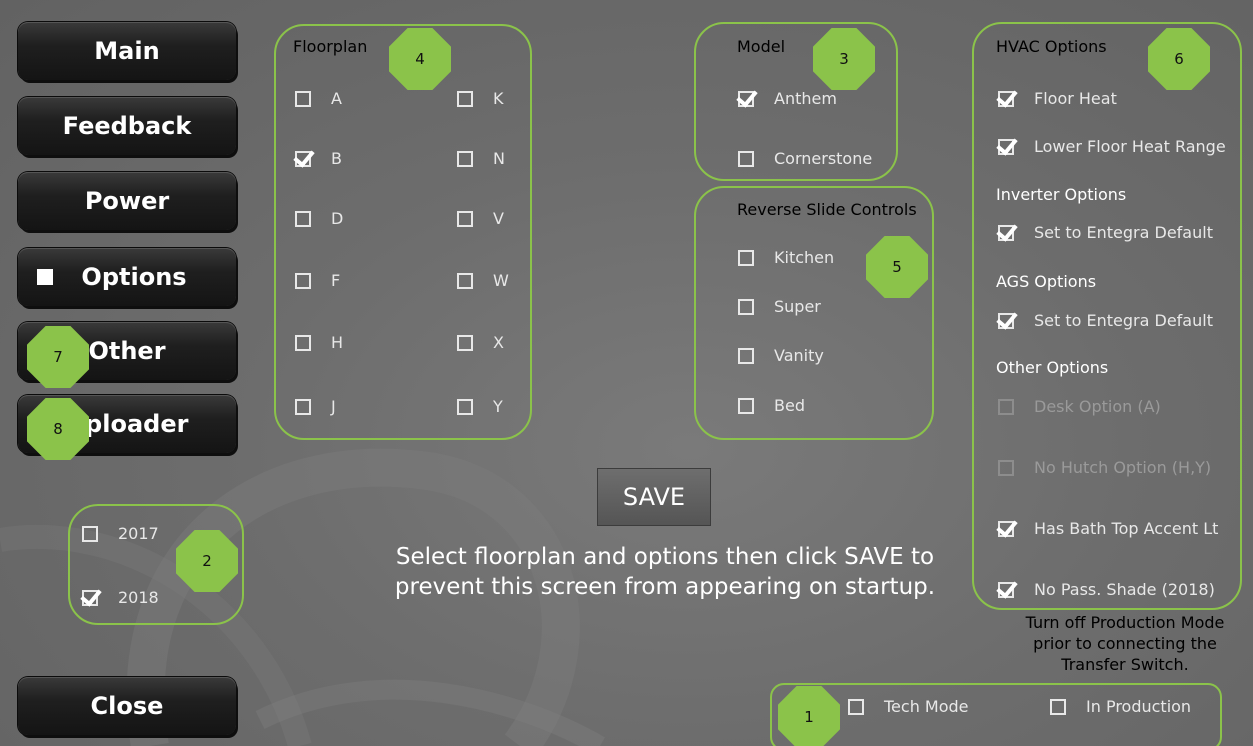 The image size is (1253, 746). Describe the element at coordinates (480, 218) in the screenshot. I see `floorplan-v-checkbox: V` at that location.